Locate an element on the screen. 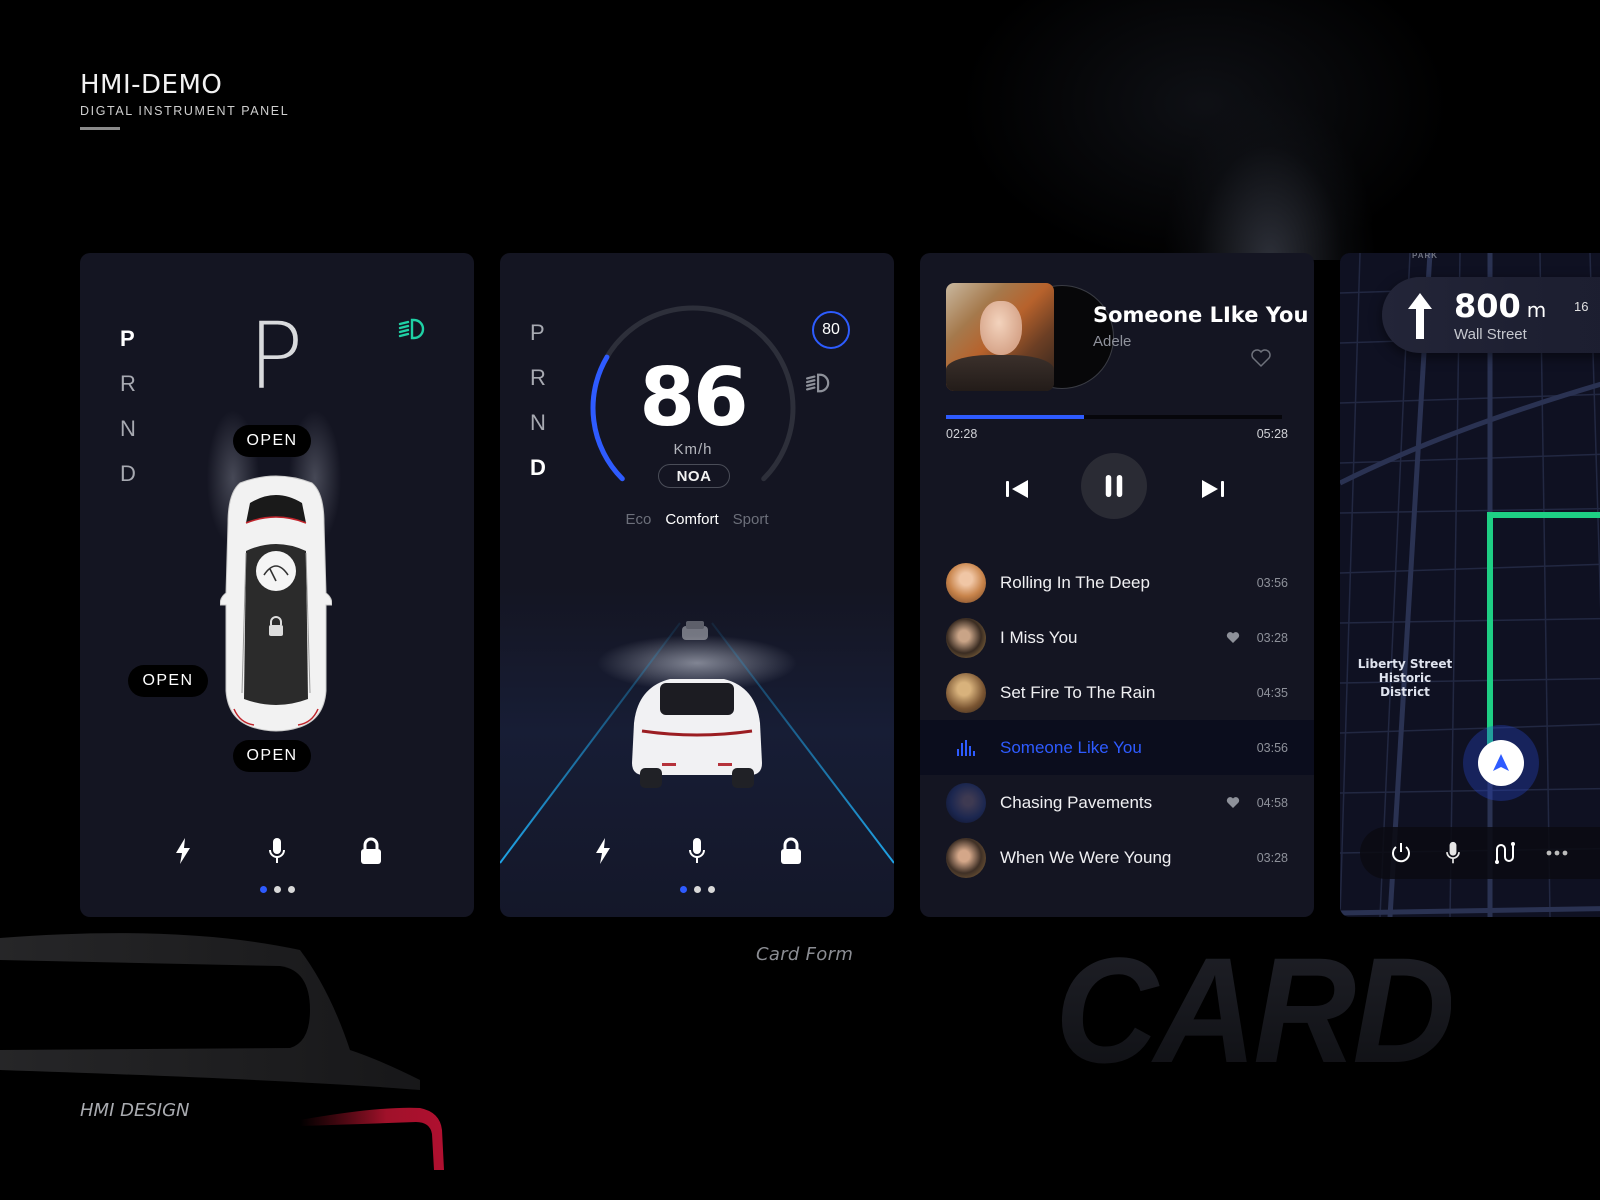 Image resolution: width=1600 pixels, height=1200 pixels. mode-eco: Eco is located at coordinates (638, 519).